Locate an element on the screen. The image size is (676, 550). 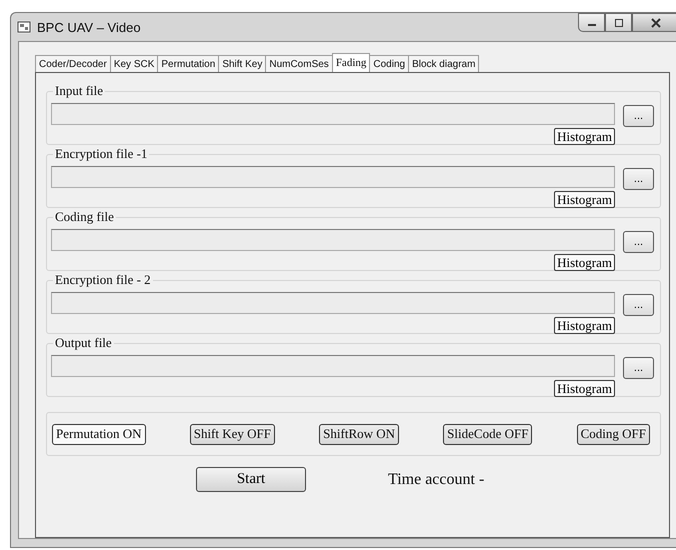
group-title: Output file is located at coordinates (83, 343).